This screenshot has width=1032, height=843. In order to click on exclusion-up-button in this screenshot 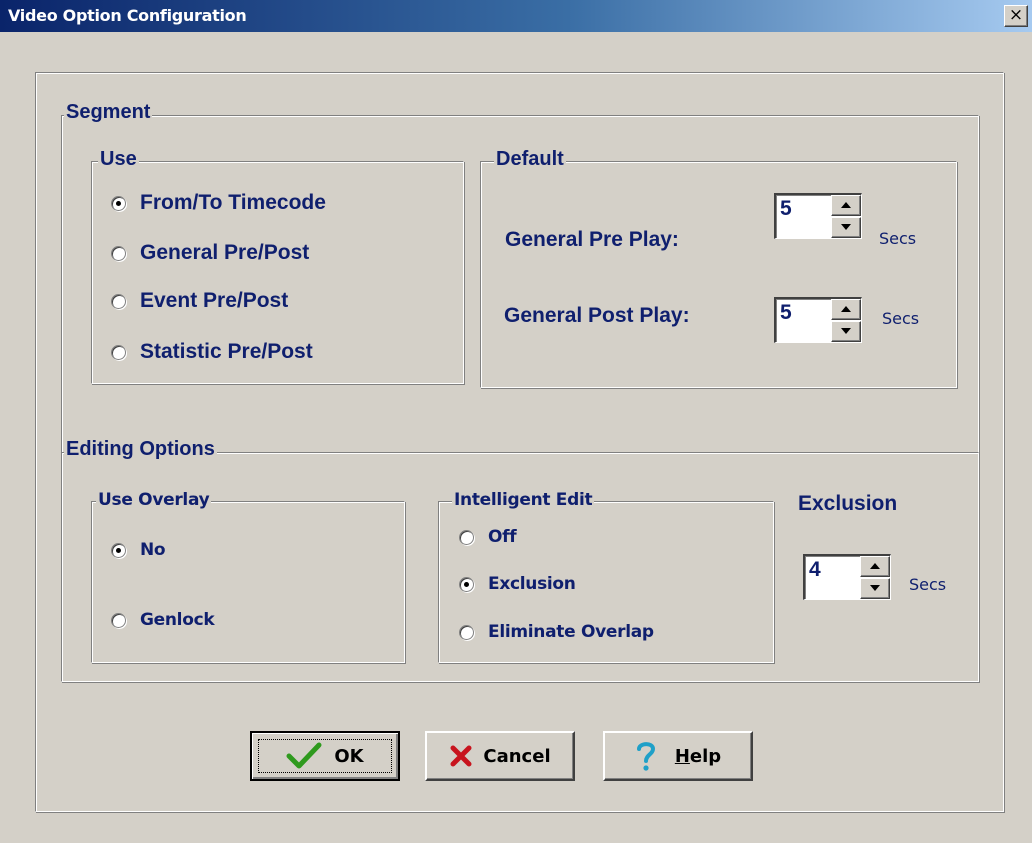, I will do `click(875, 566)`.